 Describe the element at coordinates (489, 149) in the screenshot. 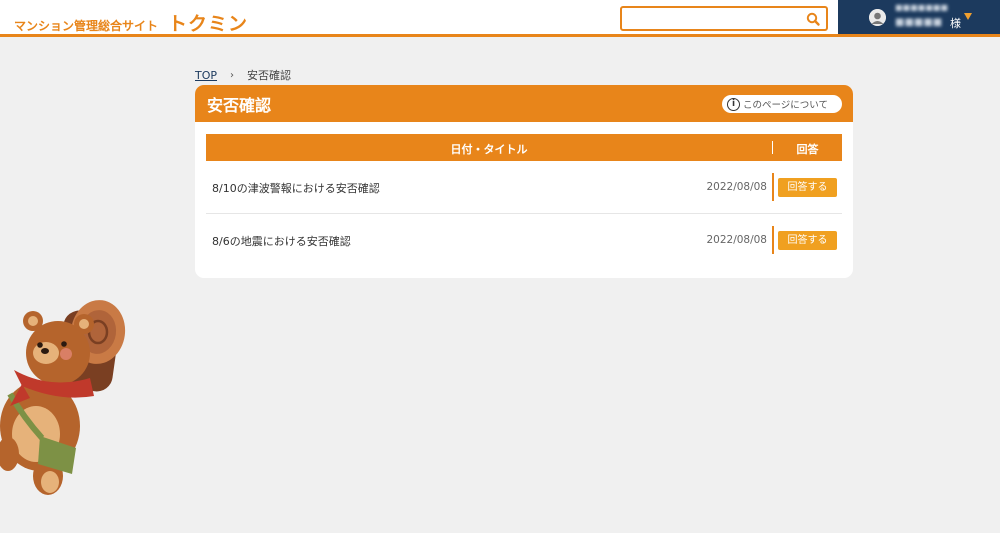

I see `column-header-title: 日付・タイトル` at that location.